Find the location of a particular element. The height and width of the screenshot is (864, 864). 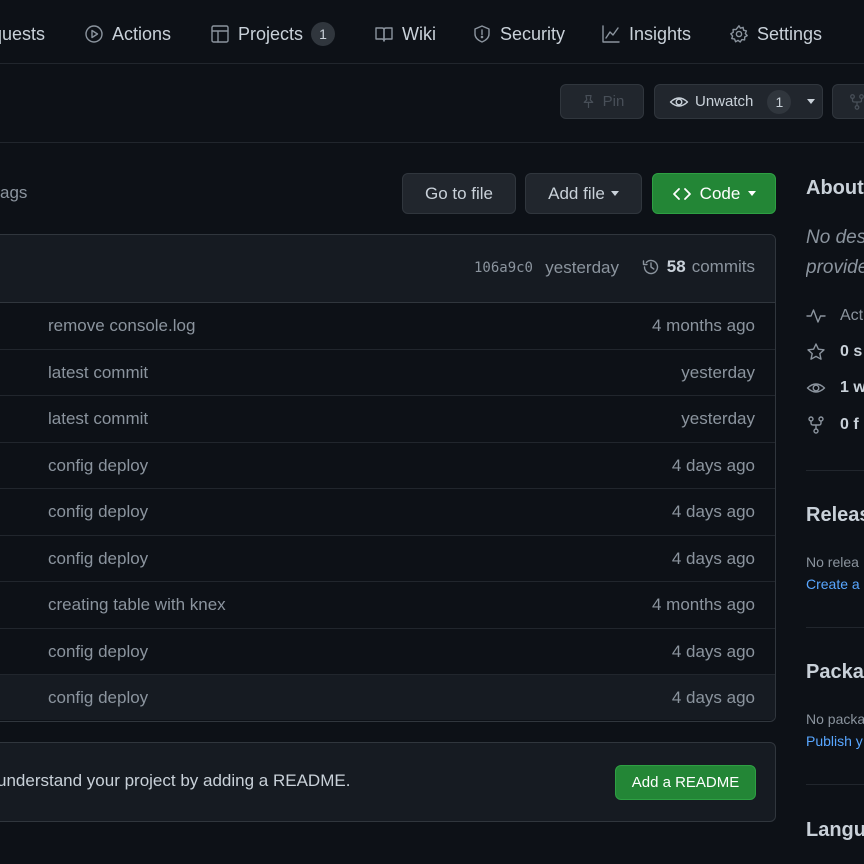

add-file-label: Add file is located at coordinates (576, 193).